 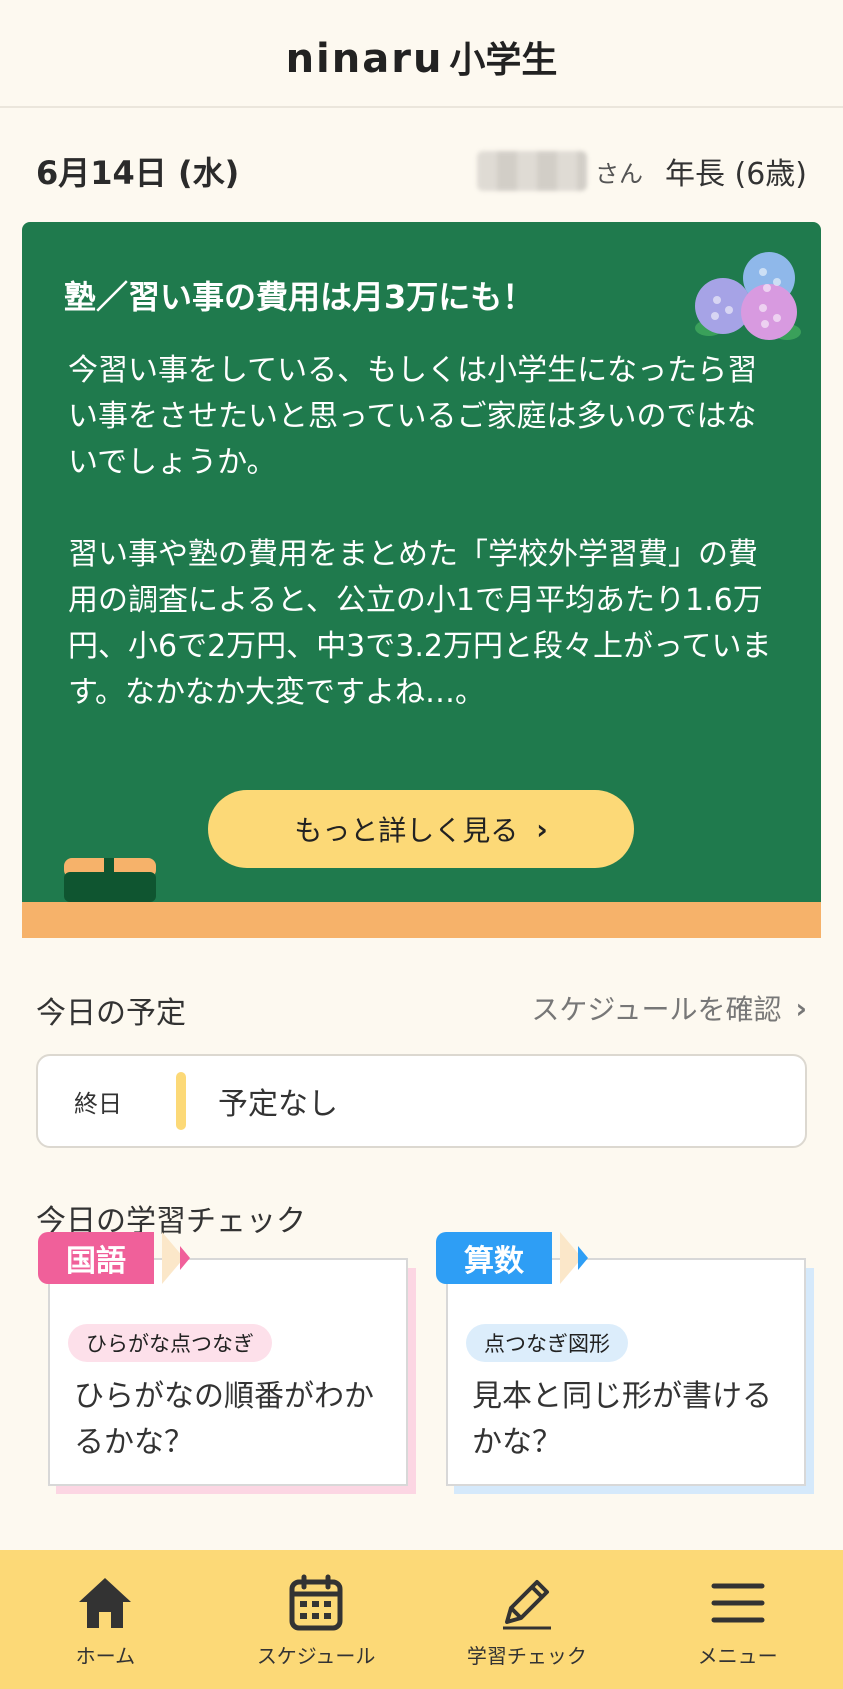 What do you see at coordinates (421, 920) in the screenshot?
I see `chalk-ledge` at bounding box center [421, 920].